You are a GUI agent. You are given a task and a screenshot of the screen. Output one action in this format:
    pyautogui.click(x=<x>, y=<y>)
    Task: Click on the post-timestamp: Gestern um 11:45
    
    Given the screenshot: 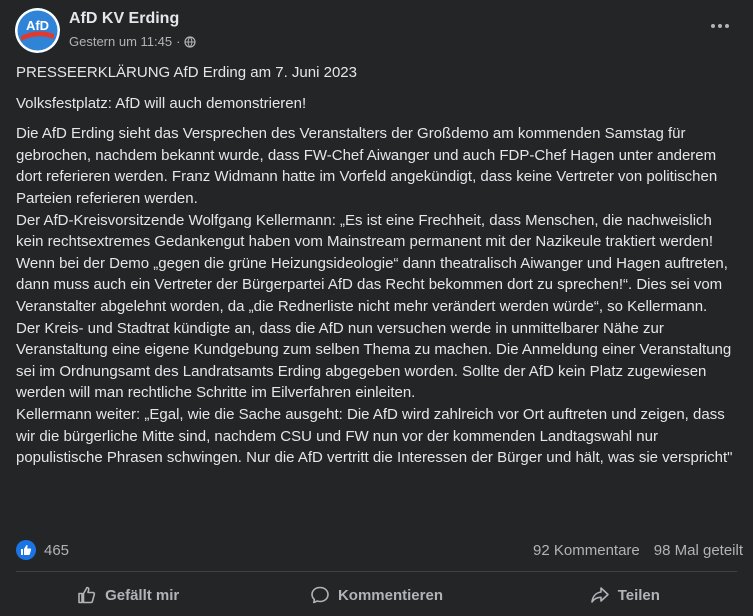 What is the action you would take?
    pyautogui.click(x=120, y=41)
    